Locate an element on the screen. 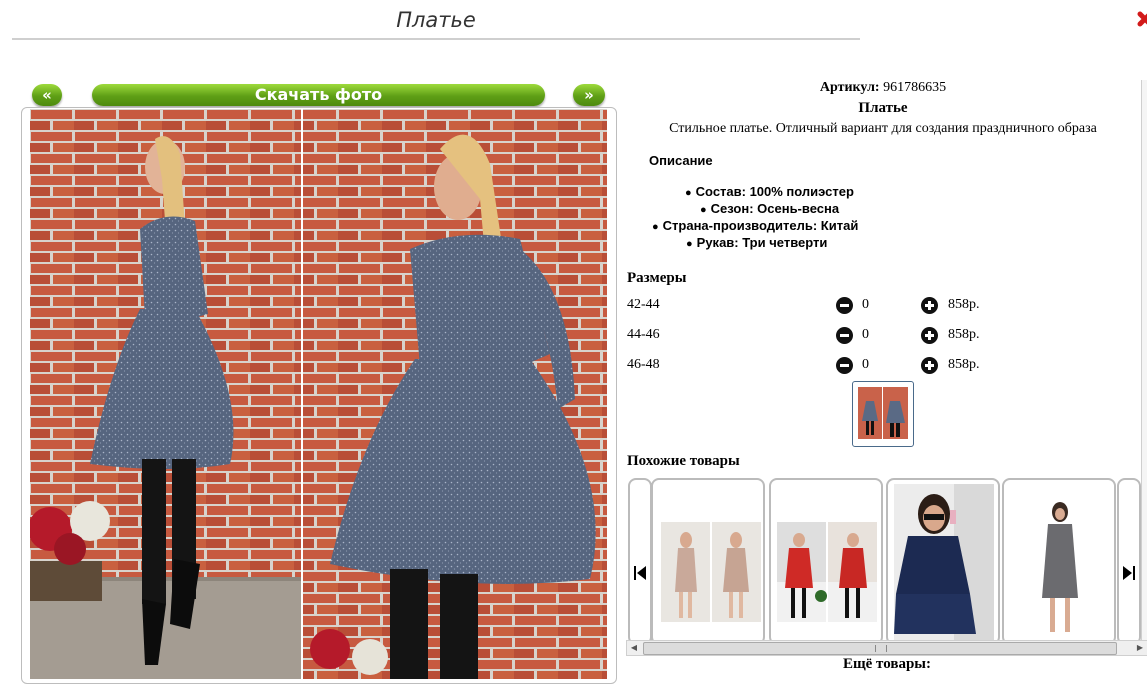 The width and height of the screenshot is (1147, 684). skip-back-icon is located at coordinates (640, 574).